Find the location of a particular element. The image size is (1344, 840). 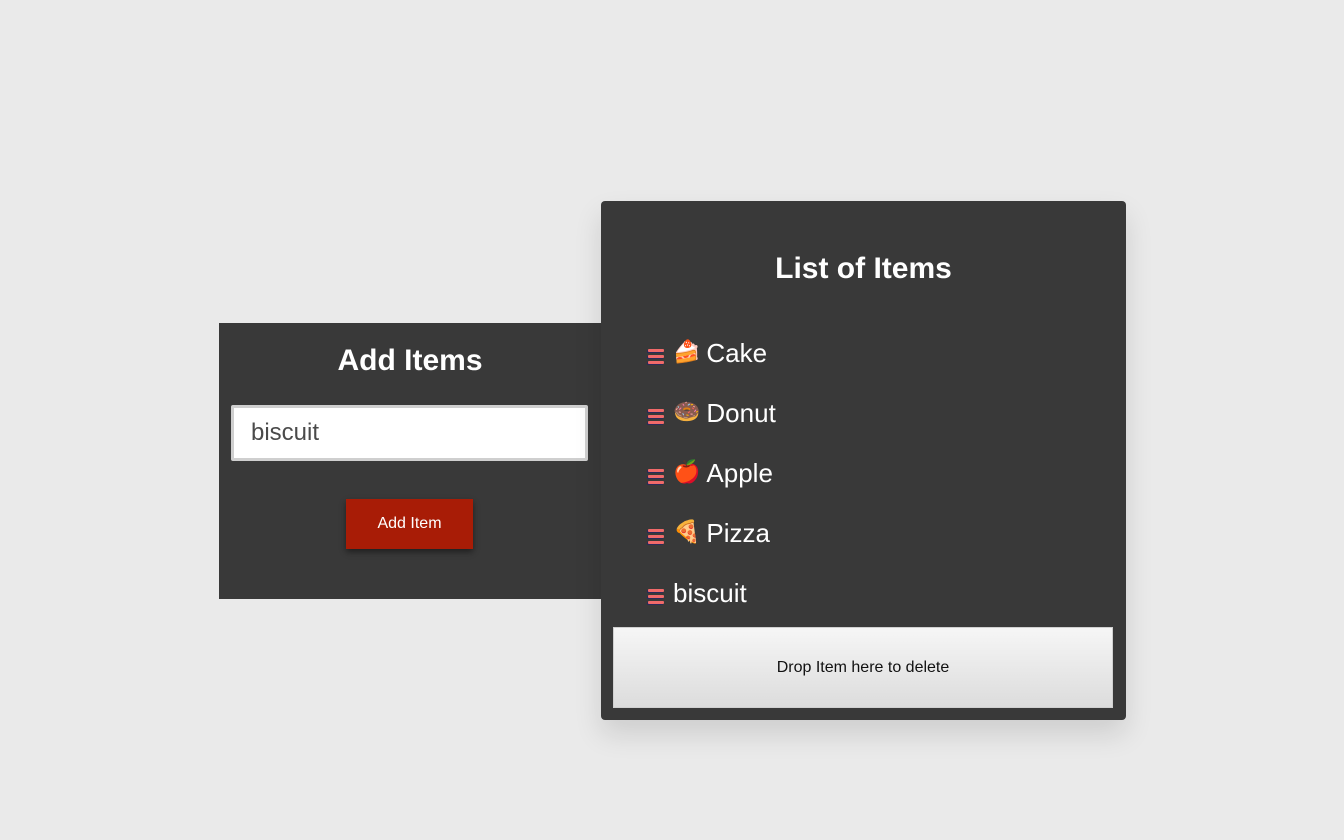

list-item-label: Pizza is located at coordinates (738, 533).